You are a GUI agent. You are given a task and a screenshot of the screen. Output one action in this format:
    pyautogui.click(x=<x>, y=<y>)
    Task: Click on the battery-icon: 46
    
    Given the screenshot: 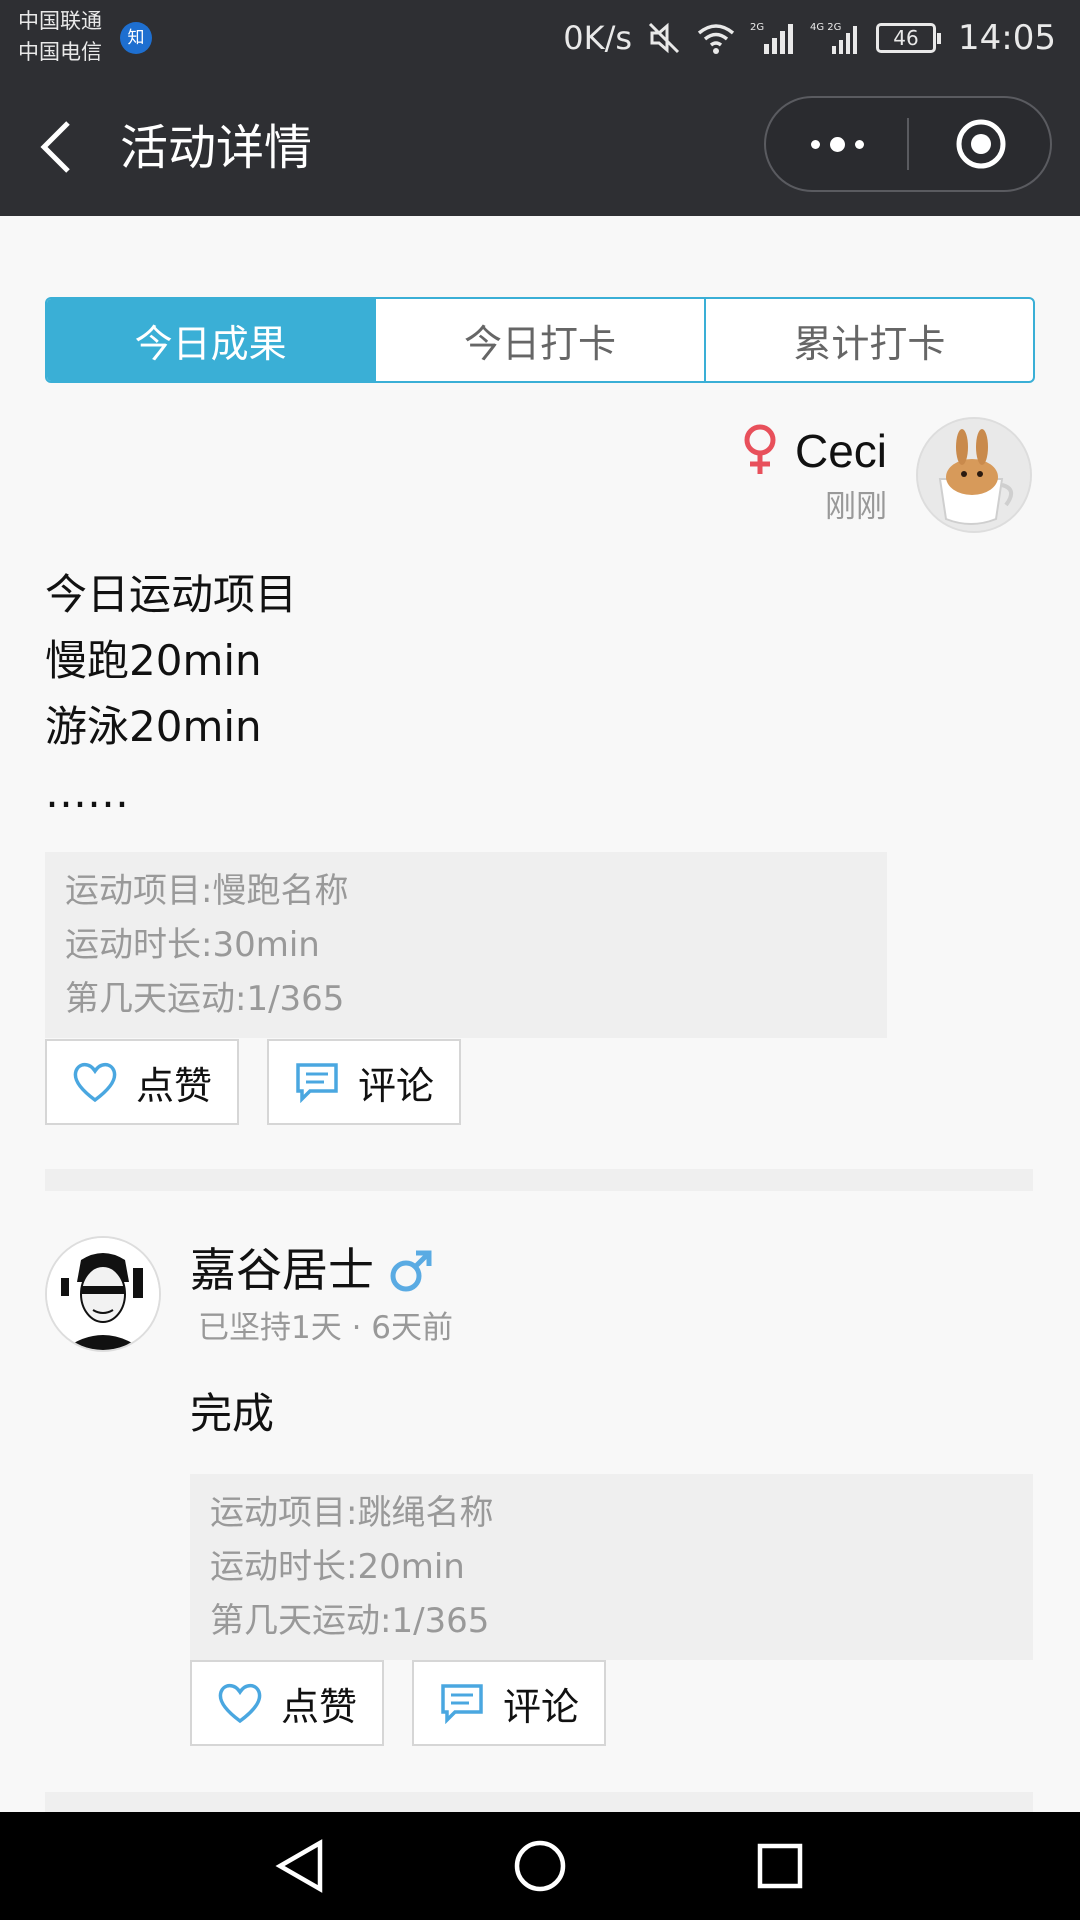 What is the action you would take?
    pyautogui.click(x=909, y=38)
    